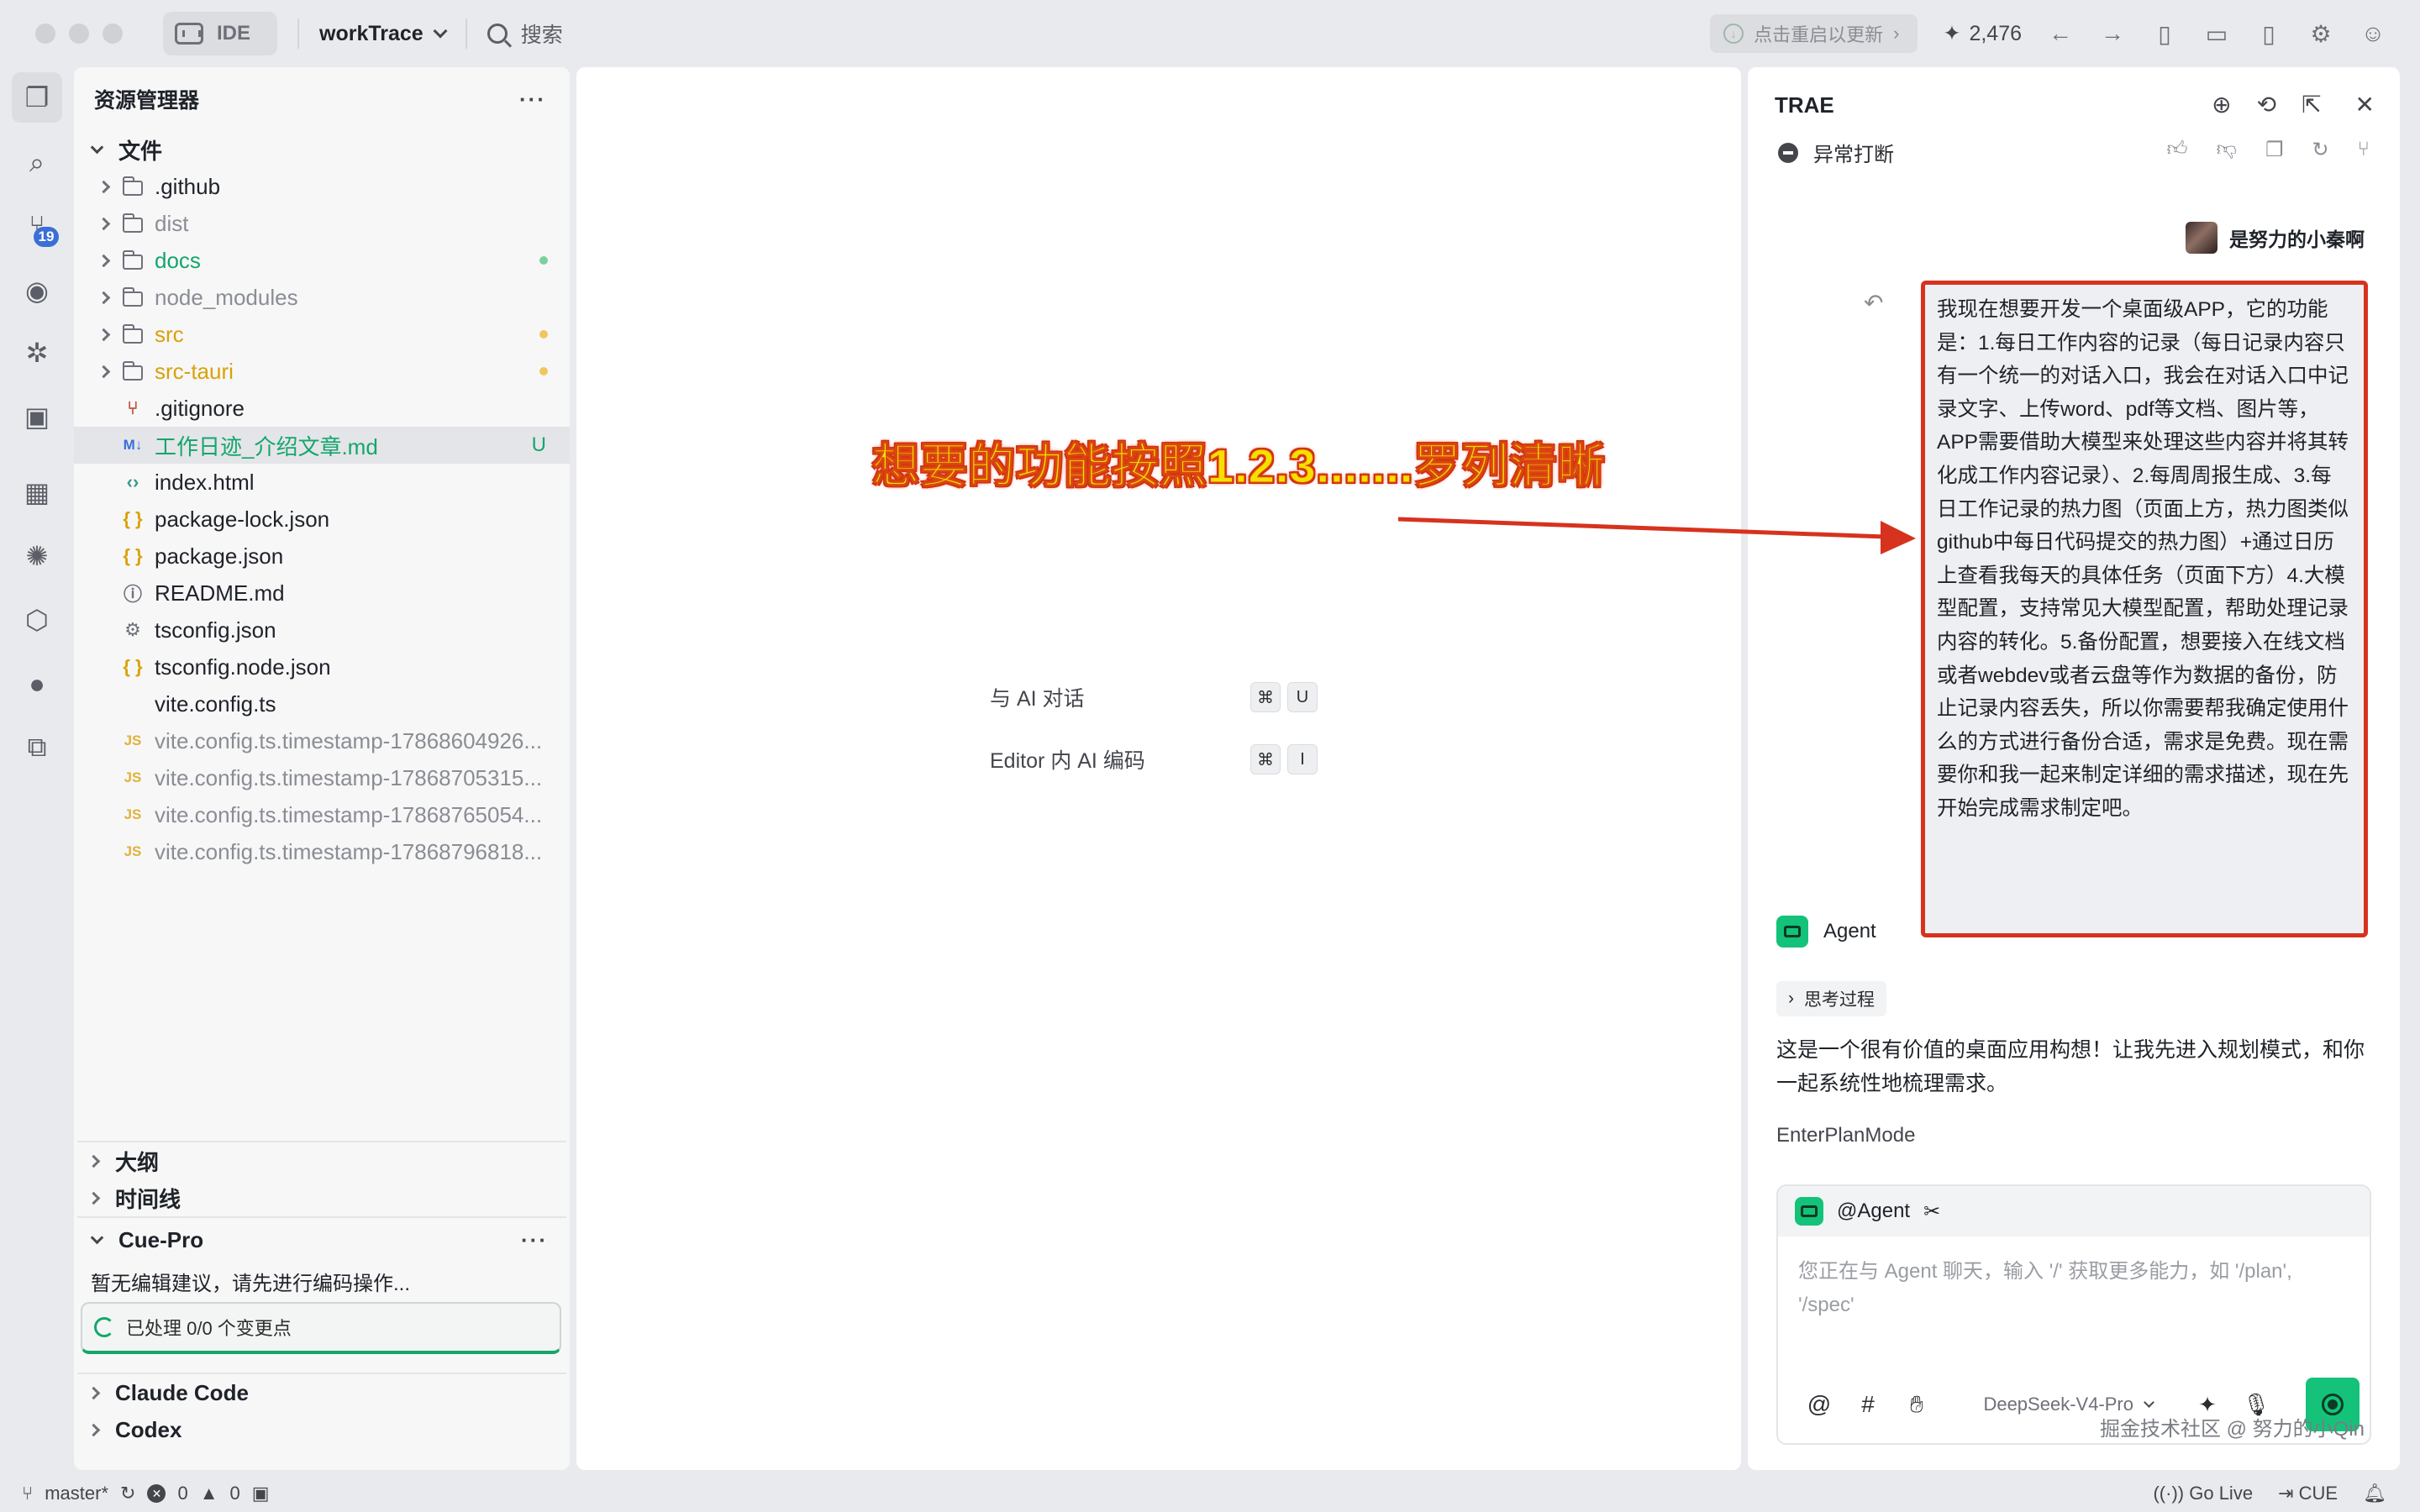 This screenshot has width=2420, height=1512. Describe the element at coordinates (2177, 150) in the screenshot. I see `thumbs-up-icon: 👍︎` at that location.